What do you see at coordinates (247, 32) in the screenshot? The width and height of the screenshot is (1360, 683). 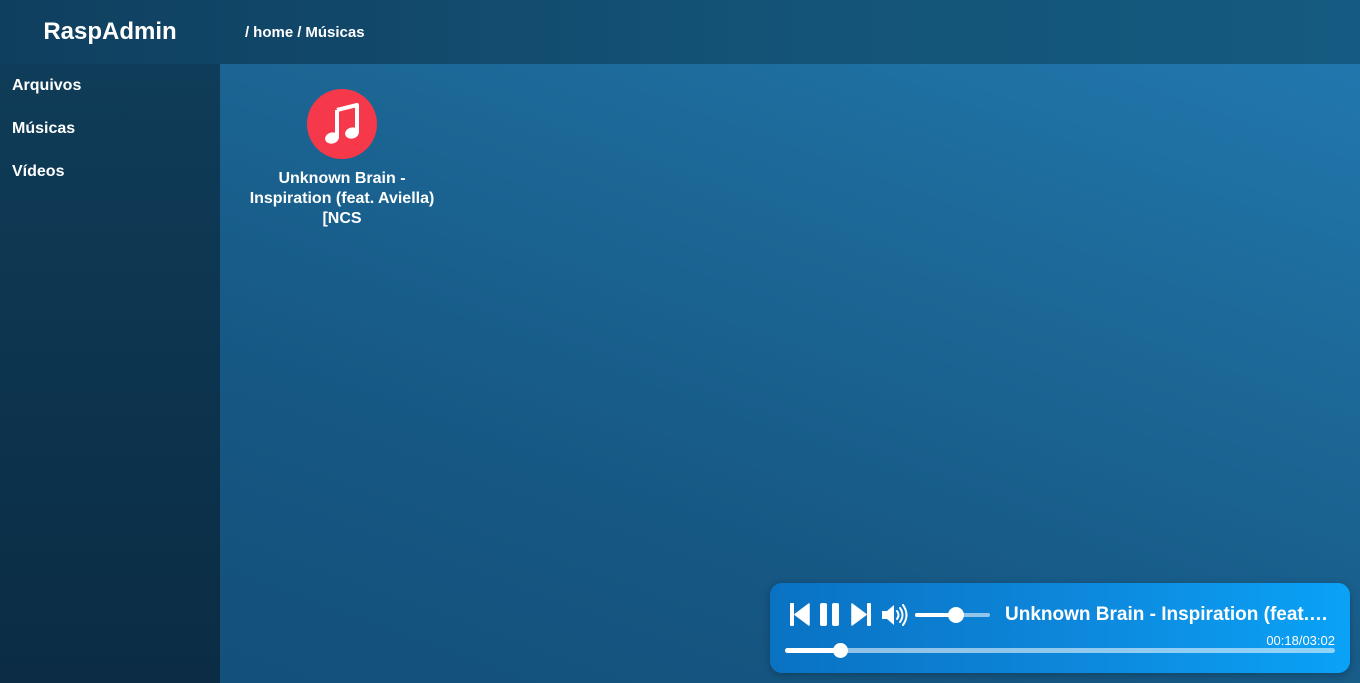 I see `breadcrumb-root: /` at bounding box center [247, 32].